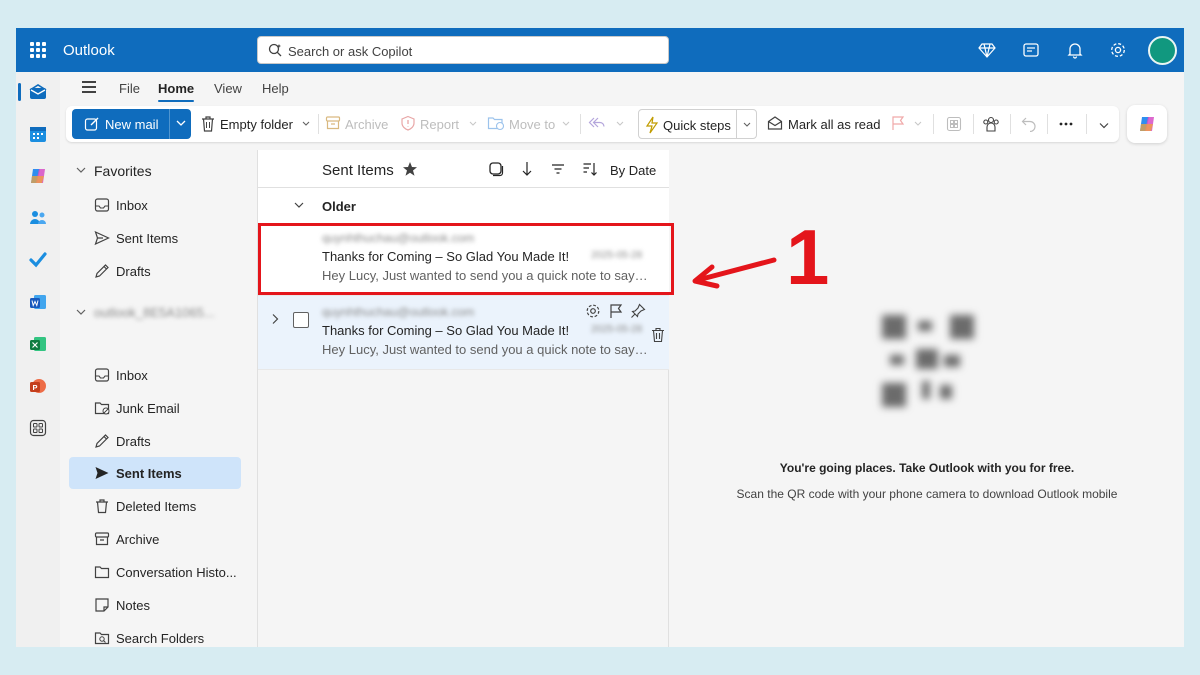  What do you see at coordinates (176, 91) in the screenshot?
I see `menu-home: Home` at bounding box center [176, 91].